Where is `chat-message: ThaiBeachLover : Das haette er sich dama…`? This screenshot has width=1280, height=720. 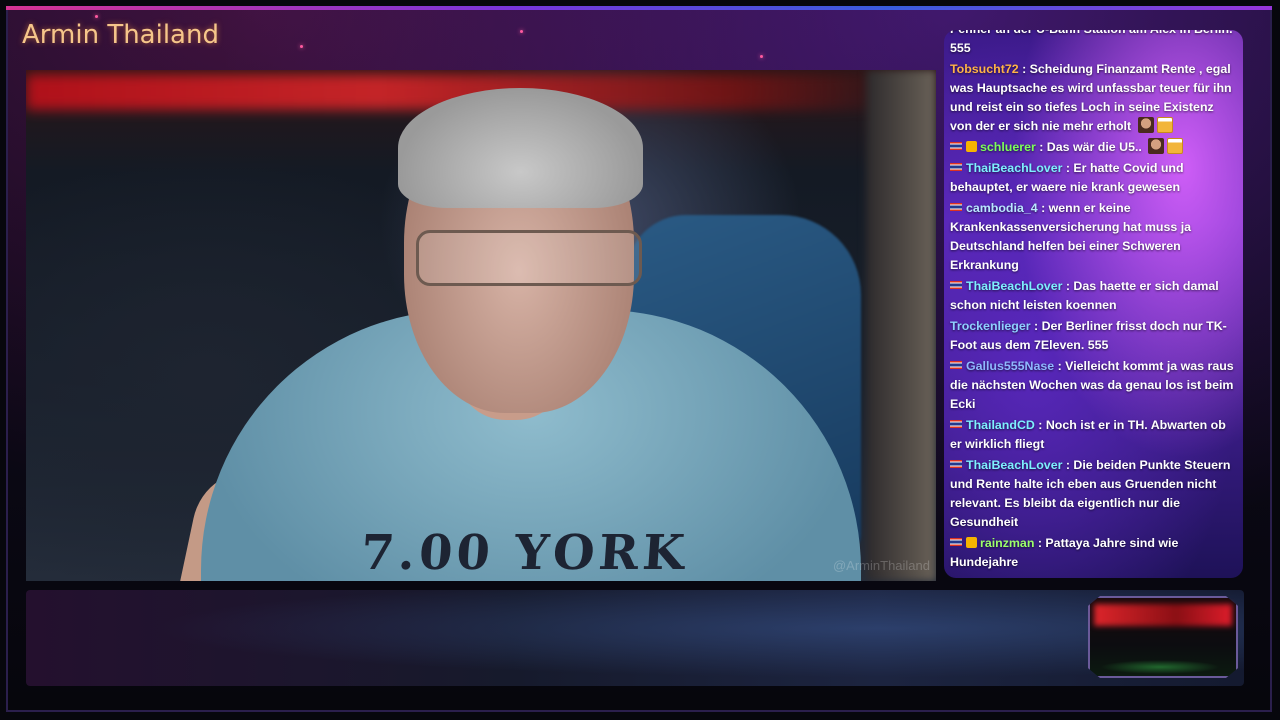
chat-message: ThaiBeachLover : Das haette er sich dama… is located at coordinates (1093, 296).